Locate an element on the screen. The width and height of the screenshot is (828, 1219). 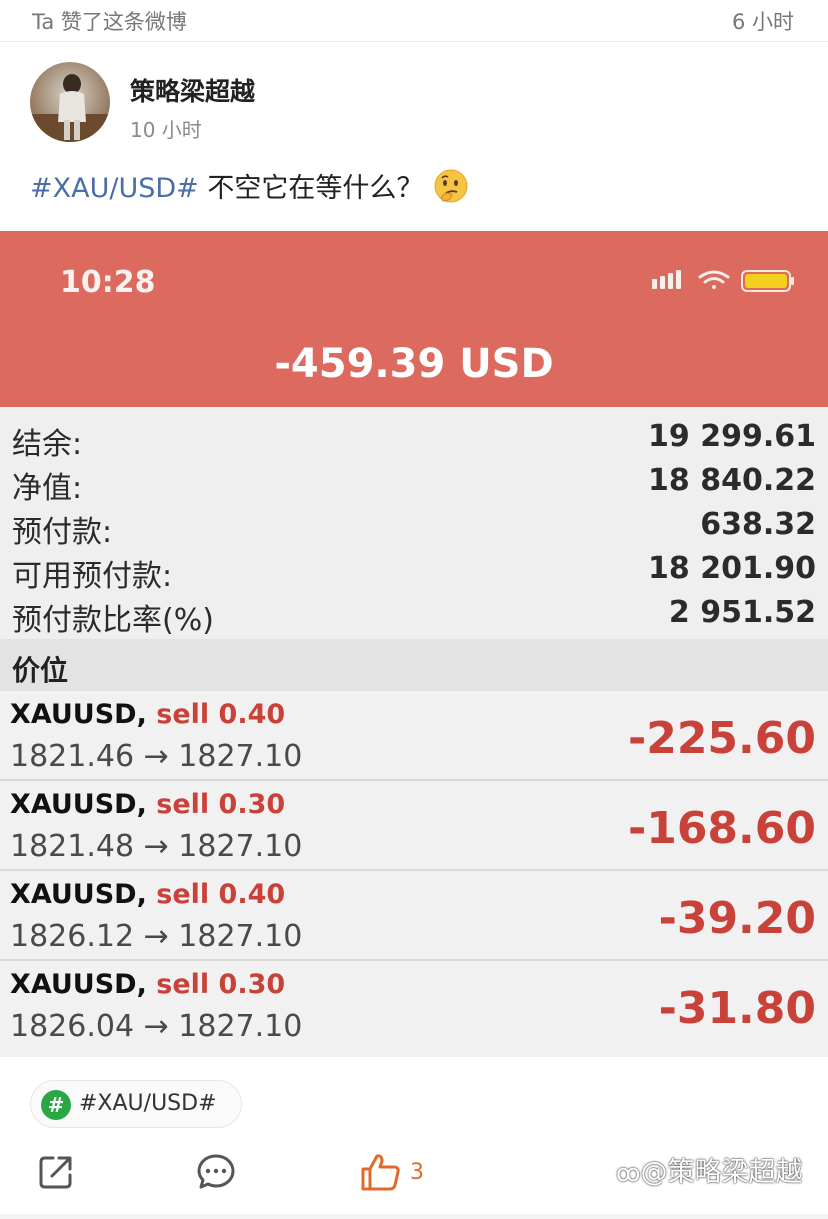
summary-label: 可用预付款: is located at coordinates (92, 576).